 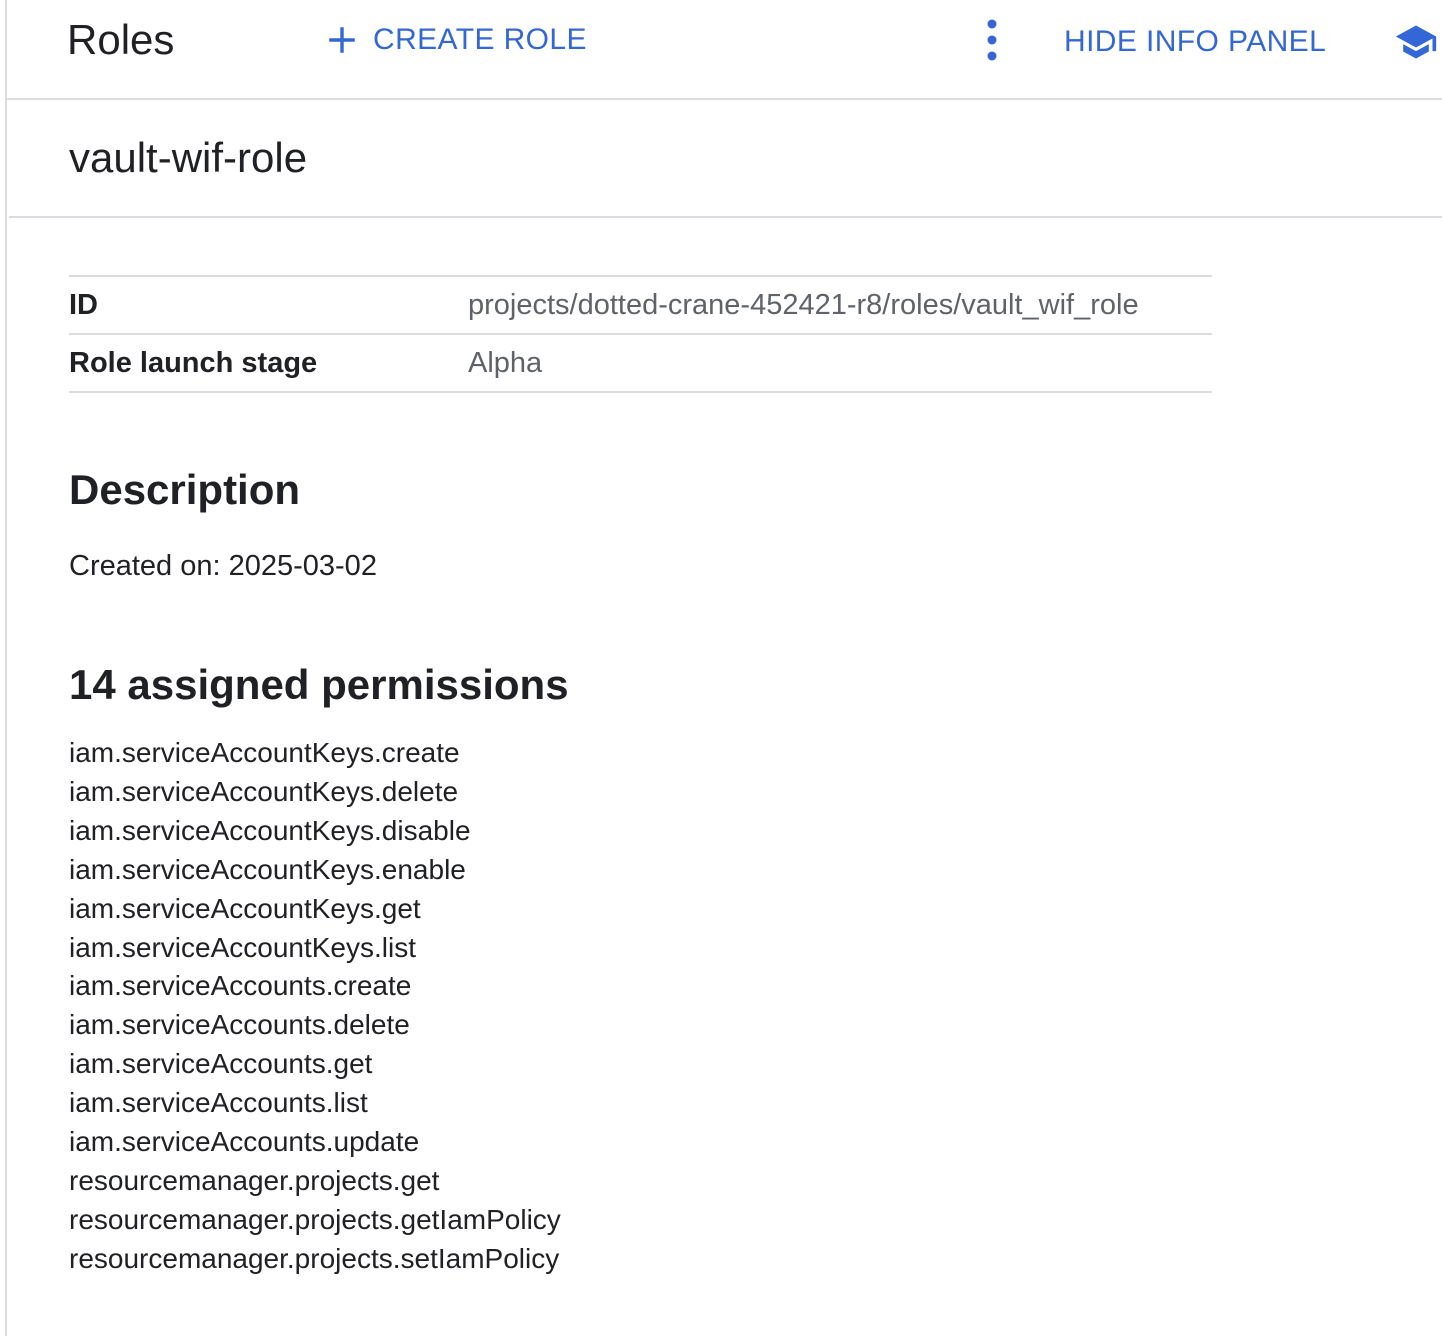 What do you see at coordinates (264, 791) in the screenshot?
I see `permission-item: iam.serviceAccountKeys.delete` at bounding box center [264, 791].